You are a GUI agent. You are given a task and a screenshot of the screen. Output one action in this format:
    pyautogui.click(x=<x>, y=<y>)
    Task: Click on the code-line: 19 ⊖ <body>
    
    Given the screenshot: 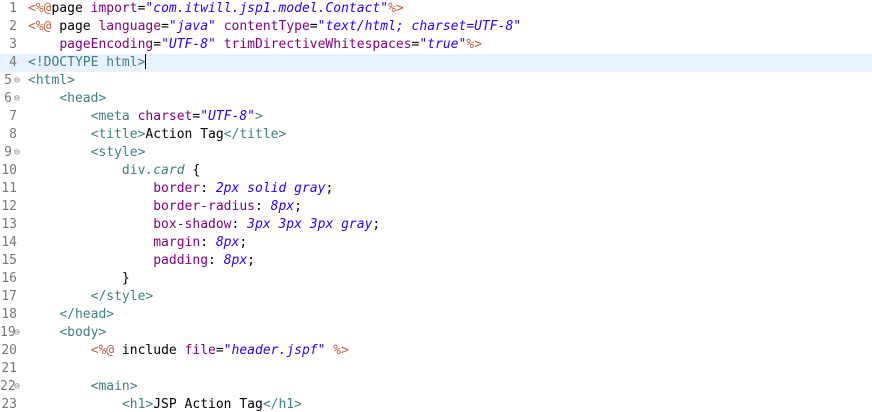 What is the action you would take?
    pyautogui.click(x=436, y=333)
    